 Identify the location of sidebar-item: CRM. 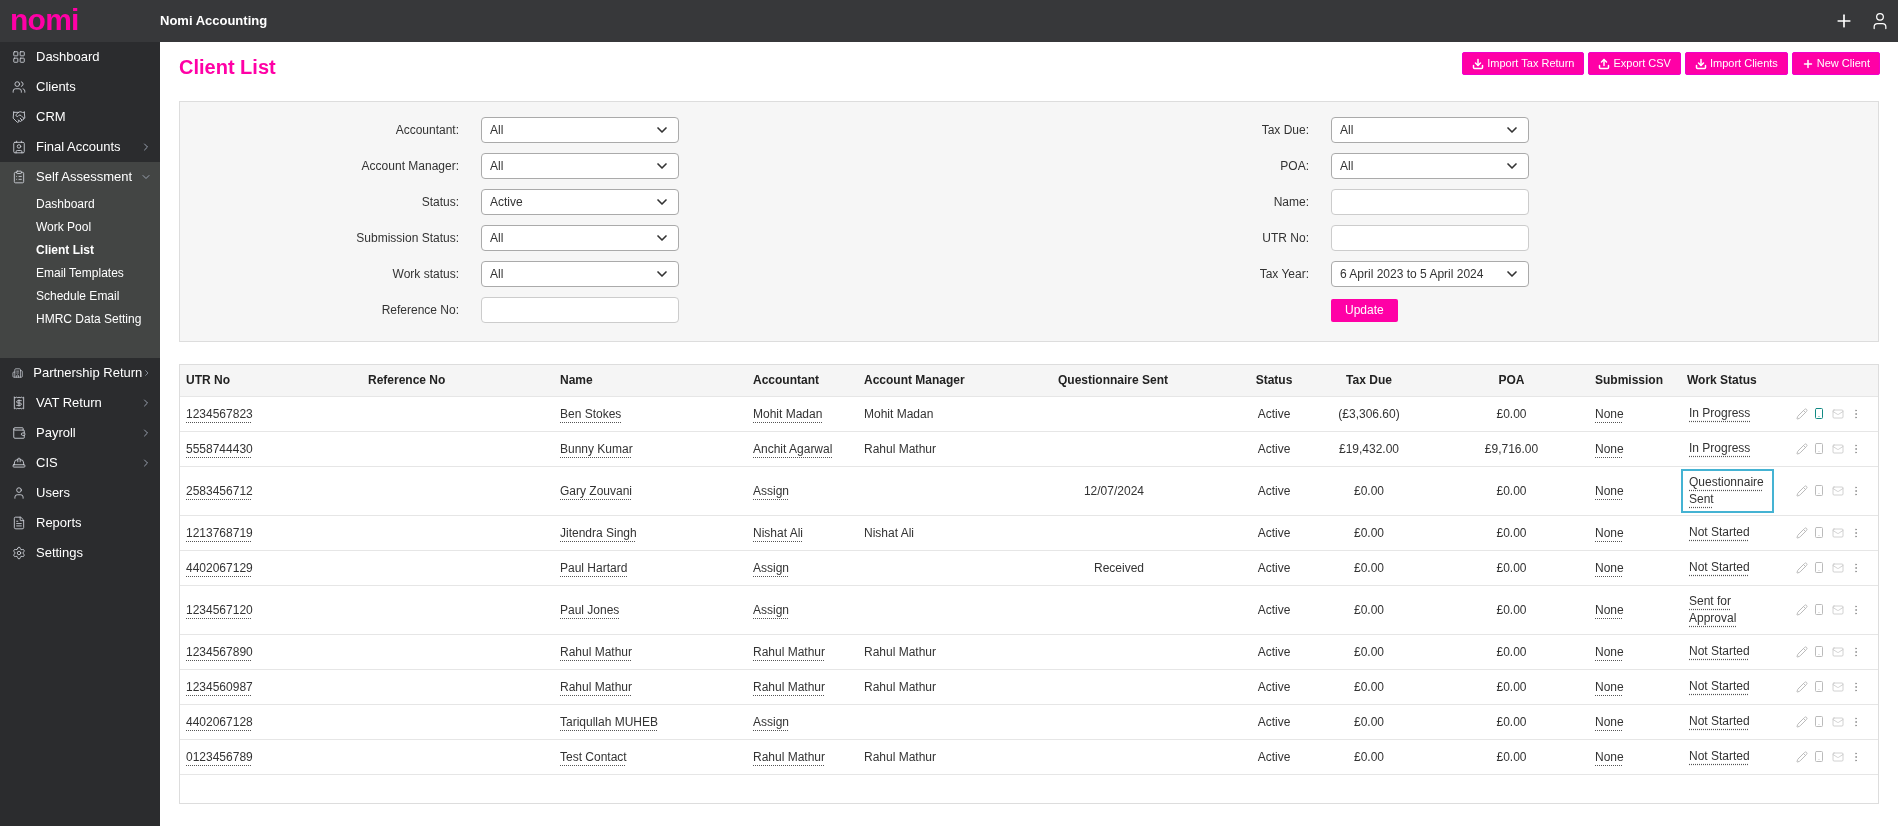
(80, 117).